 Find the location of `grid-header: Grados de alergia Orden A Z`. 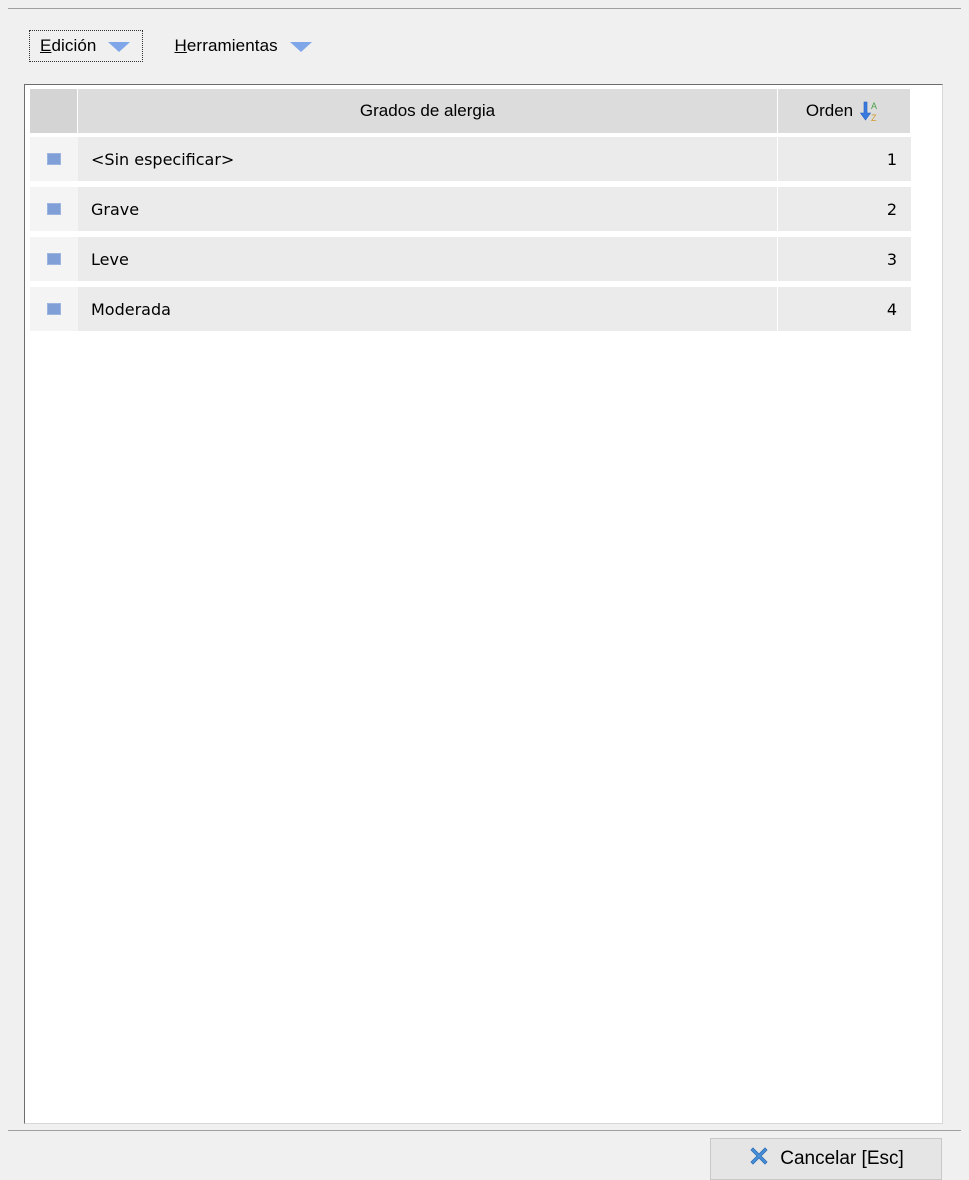

grid-header: Grados de alergia Orden A Z is located at coordinates (470, 111).